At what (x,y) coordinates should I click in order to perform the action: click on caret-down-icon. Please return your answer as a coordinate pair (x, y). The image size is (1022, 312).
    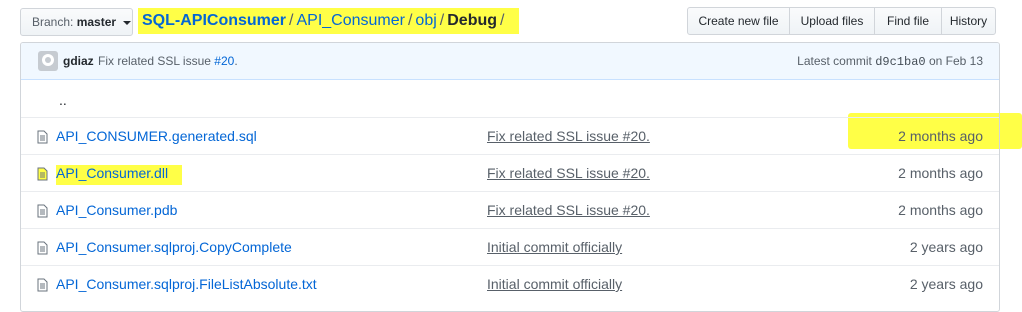
    Looking at the image, I should click on (127, 22).